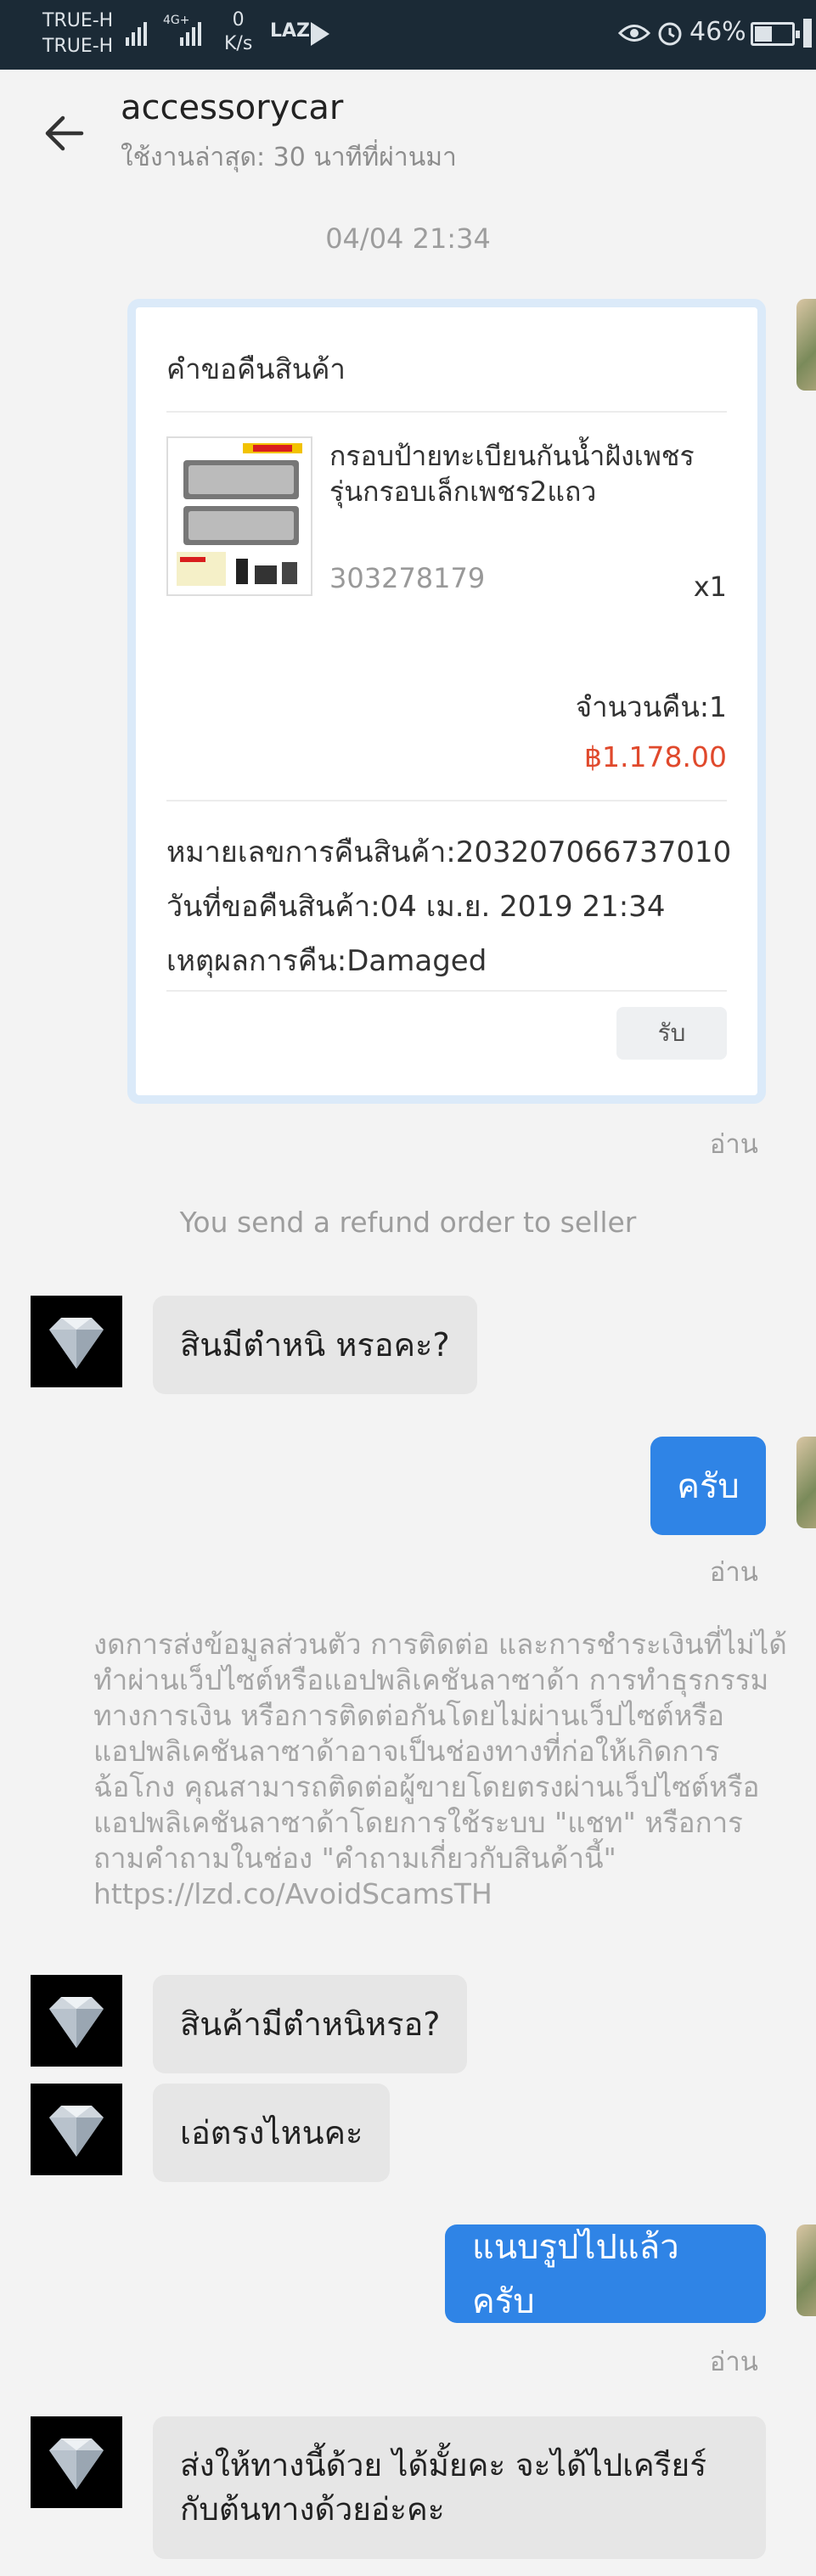 The height and width of the screenshot is (2576, 816). What do you see at coordinates (238, 32) in the screenshot?
I see `network-speed: 0 K/s` at bounding box center [238, 32].